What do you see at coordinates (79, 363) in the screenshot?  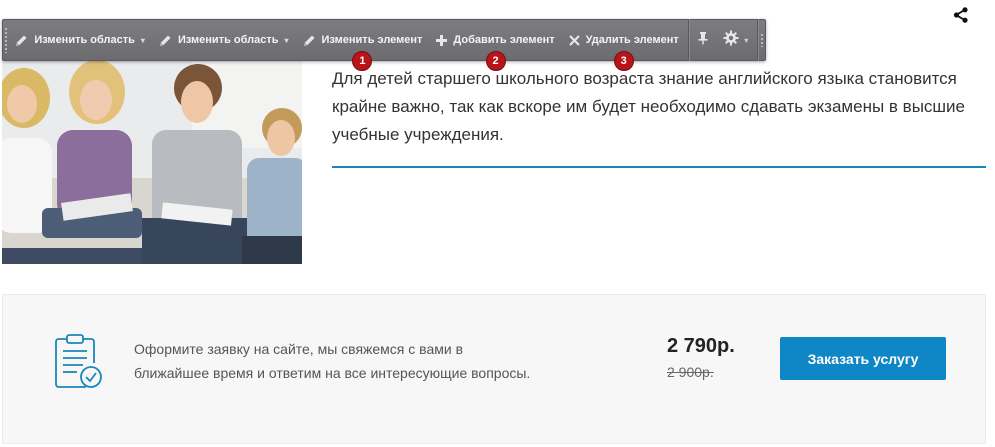 I see `clipboard-check-icon` at bounding box center [79, 363].